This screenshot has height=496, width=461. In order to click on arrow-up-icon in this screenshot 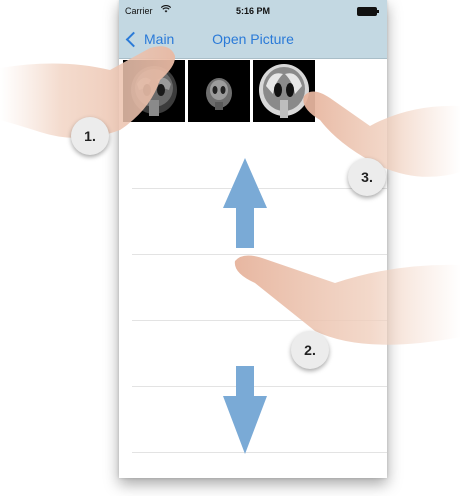, I will do `click(245, 203)`.